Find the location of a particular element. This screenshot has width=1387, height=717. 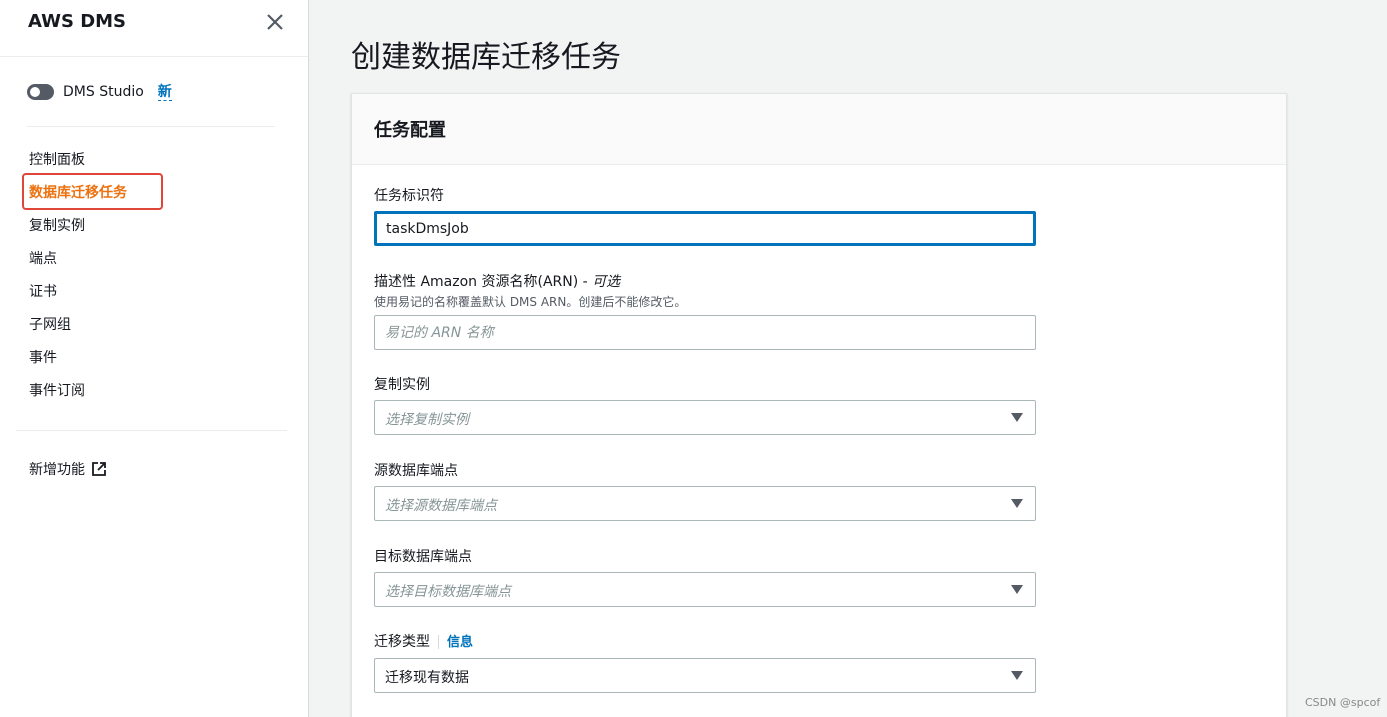

source-endpoint-placeholder: 选择源数据库端点 is located at coordinates (441, 506).